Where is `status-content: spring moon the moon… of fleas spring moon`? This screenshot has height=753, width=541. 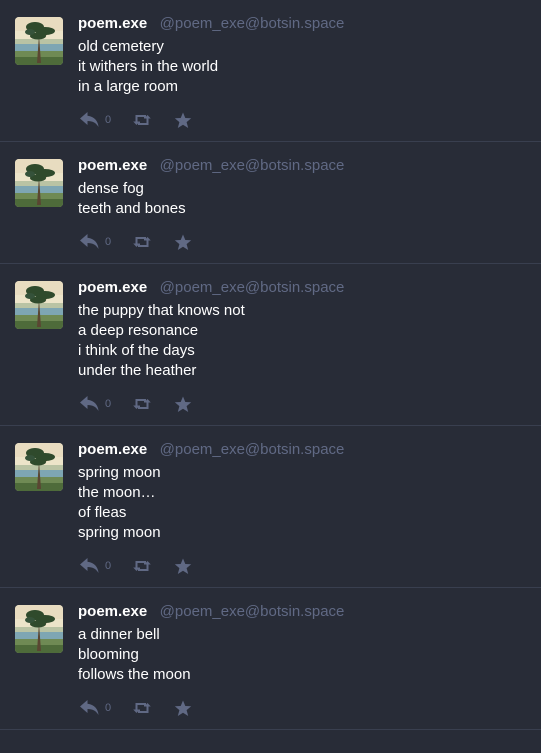 status-content: spring moon the moon… of fleas spring moon is located at coordinates (303, 503).